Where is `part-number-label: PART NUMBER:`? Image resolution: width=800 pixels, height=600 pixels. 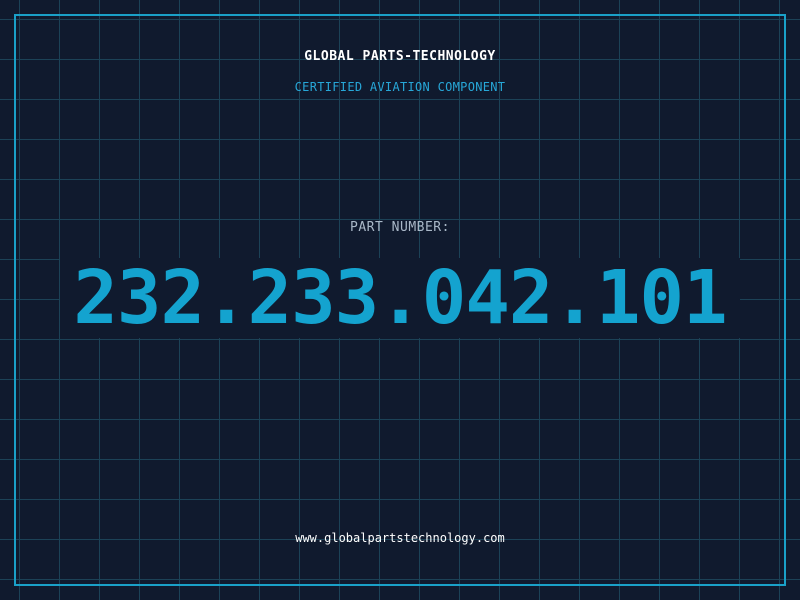 part-number-label: PART NUMBER: is located at coordinates (400, 227).